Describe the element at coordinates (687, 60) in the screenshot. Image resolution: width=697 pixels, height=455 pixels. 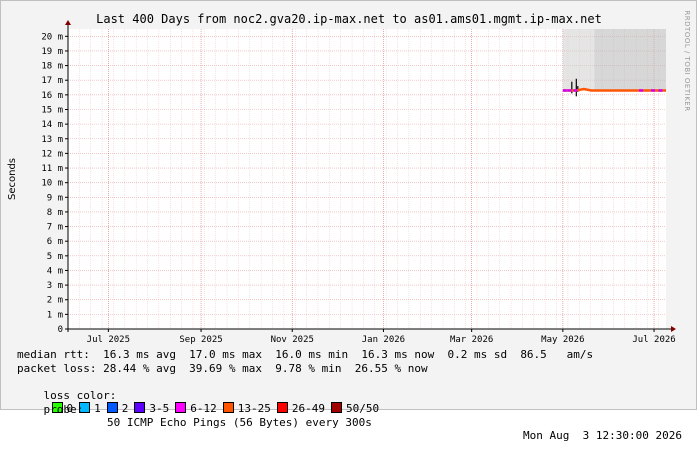
I see `watermark-text: RRDTOOL / TOBI OETIKER` at that location.